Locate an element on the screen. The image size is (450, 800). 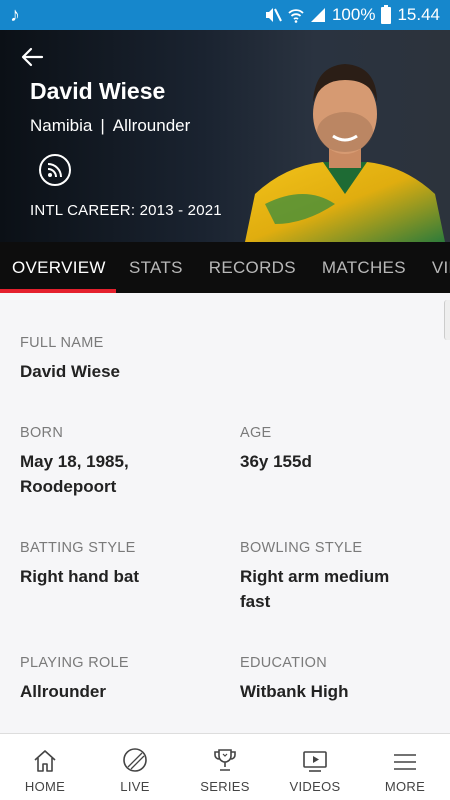
nav-series: SERIES is located at coordinates (225, 767).